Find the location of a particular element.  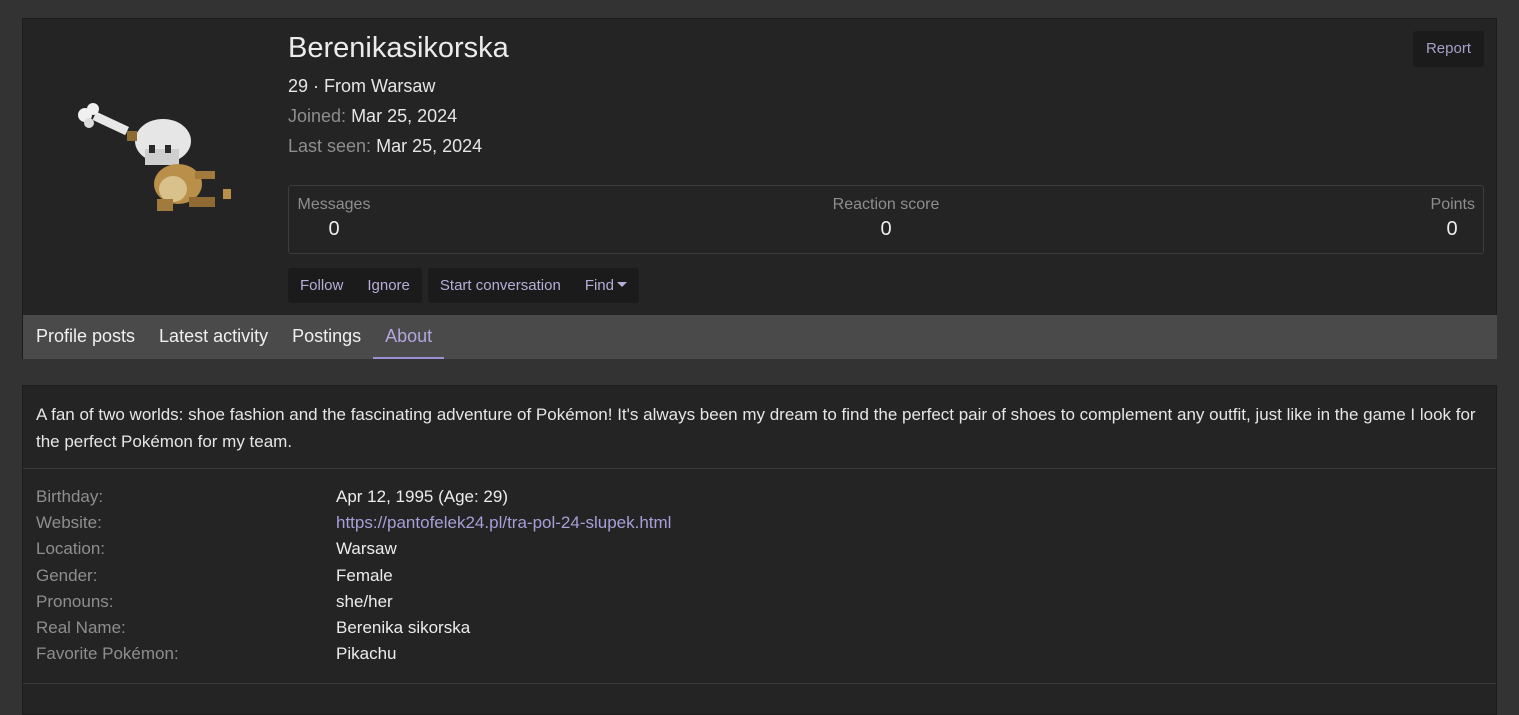

profile-last-seen: Last seen: Mar 25, 2024 is located at coordinates (385, 146).